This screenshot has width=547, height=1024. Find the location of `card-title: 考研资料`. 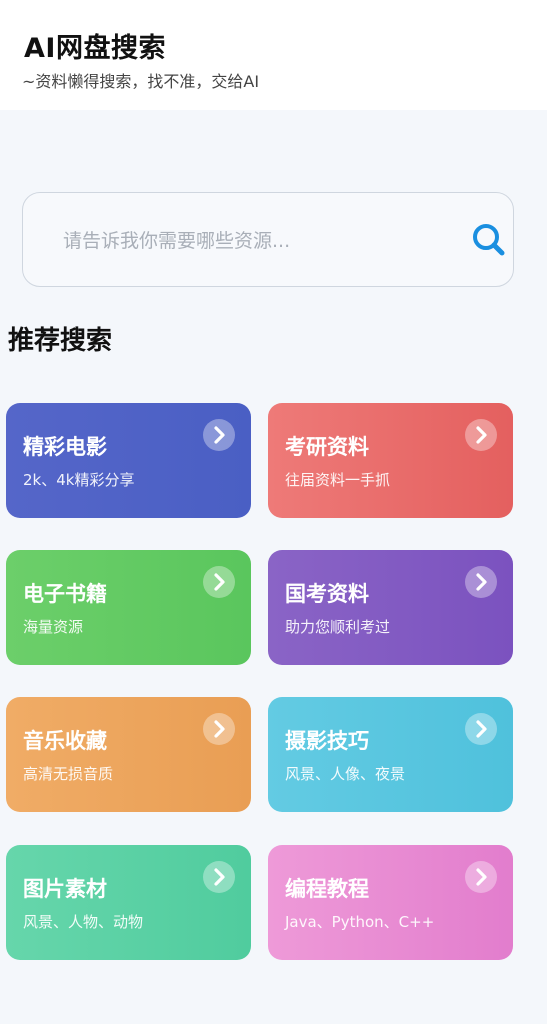

card-title: 考研资料 is located at coordinates (327, 447).